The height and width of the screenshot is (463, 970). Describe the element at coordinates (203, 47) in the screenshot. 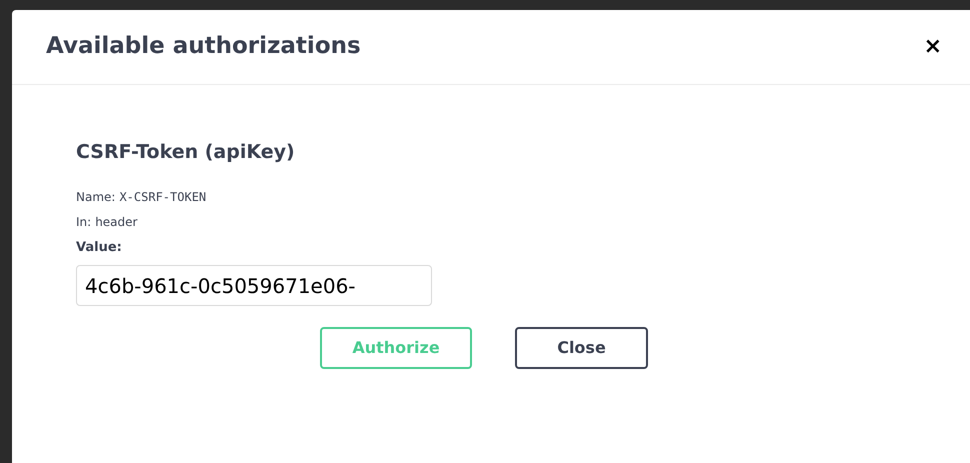

I see `dialog-title: Available authorizations` at that location.